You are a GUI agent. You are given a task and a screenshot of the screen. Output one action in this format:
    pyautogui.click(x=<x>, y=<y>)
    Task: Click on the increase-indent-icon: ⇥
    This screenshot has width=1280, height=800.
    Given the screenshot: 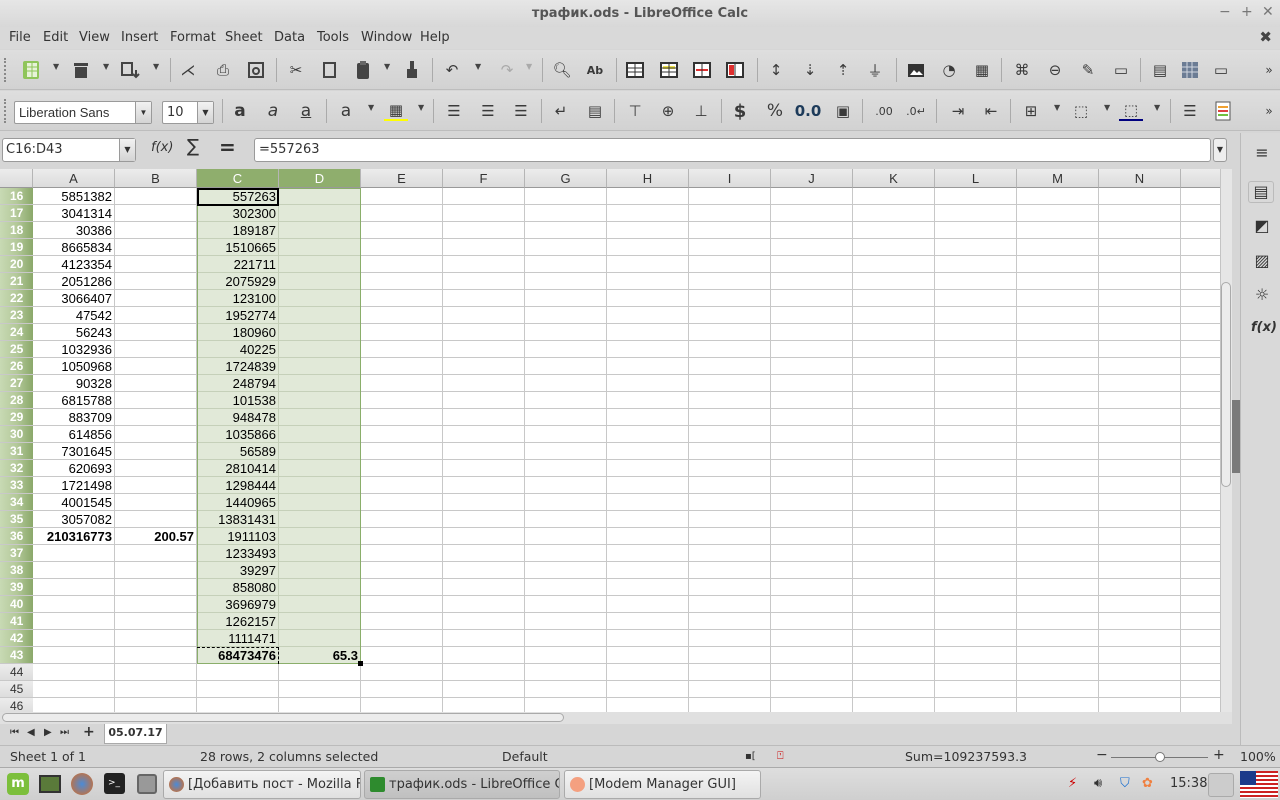 What is the action you would take?
    pyautogui.click(x=958, y=111)
    